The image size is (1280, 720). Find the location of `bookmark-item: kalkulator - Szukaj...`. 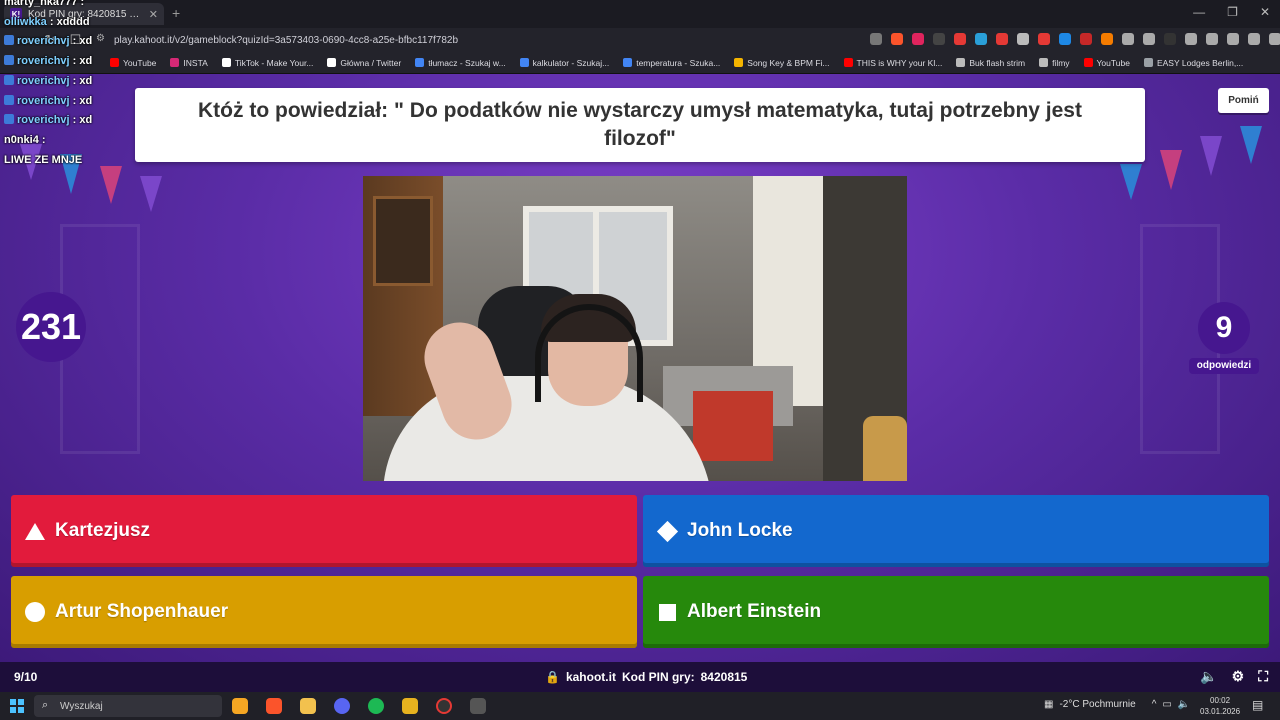

bookmark-item: kalkulator - Szukaj... is located at coordinates (564, 62).